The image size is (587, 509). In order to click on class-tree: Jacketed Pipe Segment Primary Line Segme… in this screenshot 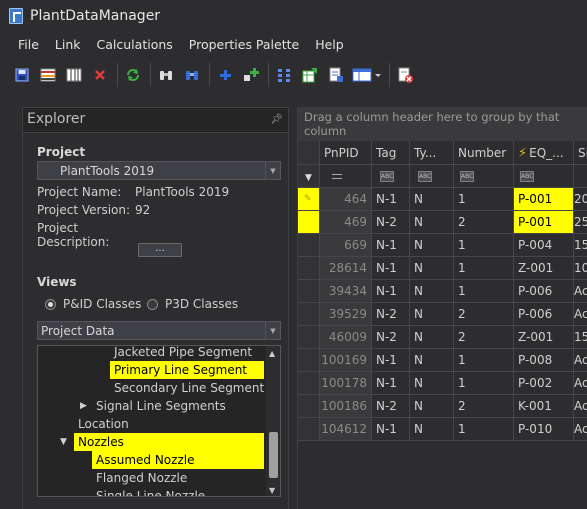, I will do `click(159, 421)`.